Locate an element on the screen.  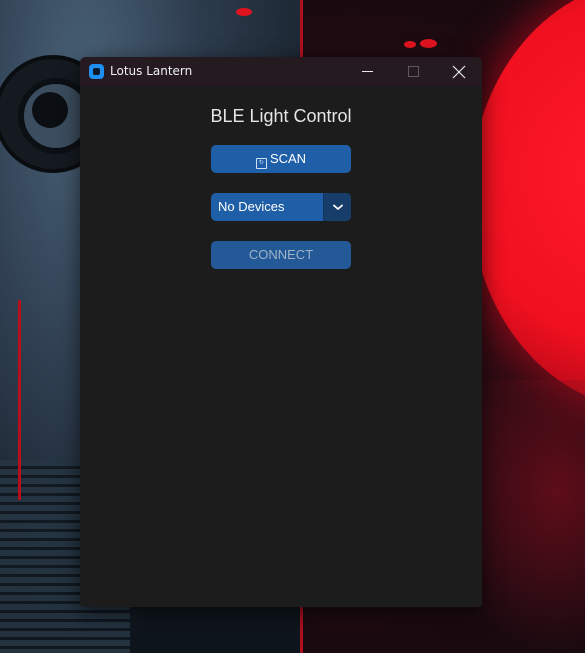
close-button is located at coordinates (459, 71).